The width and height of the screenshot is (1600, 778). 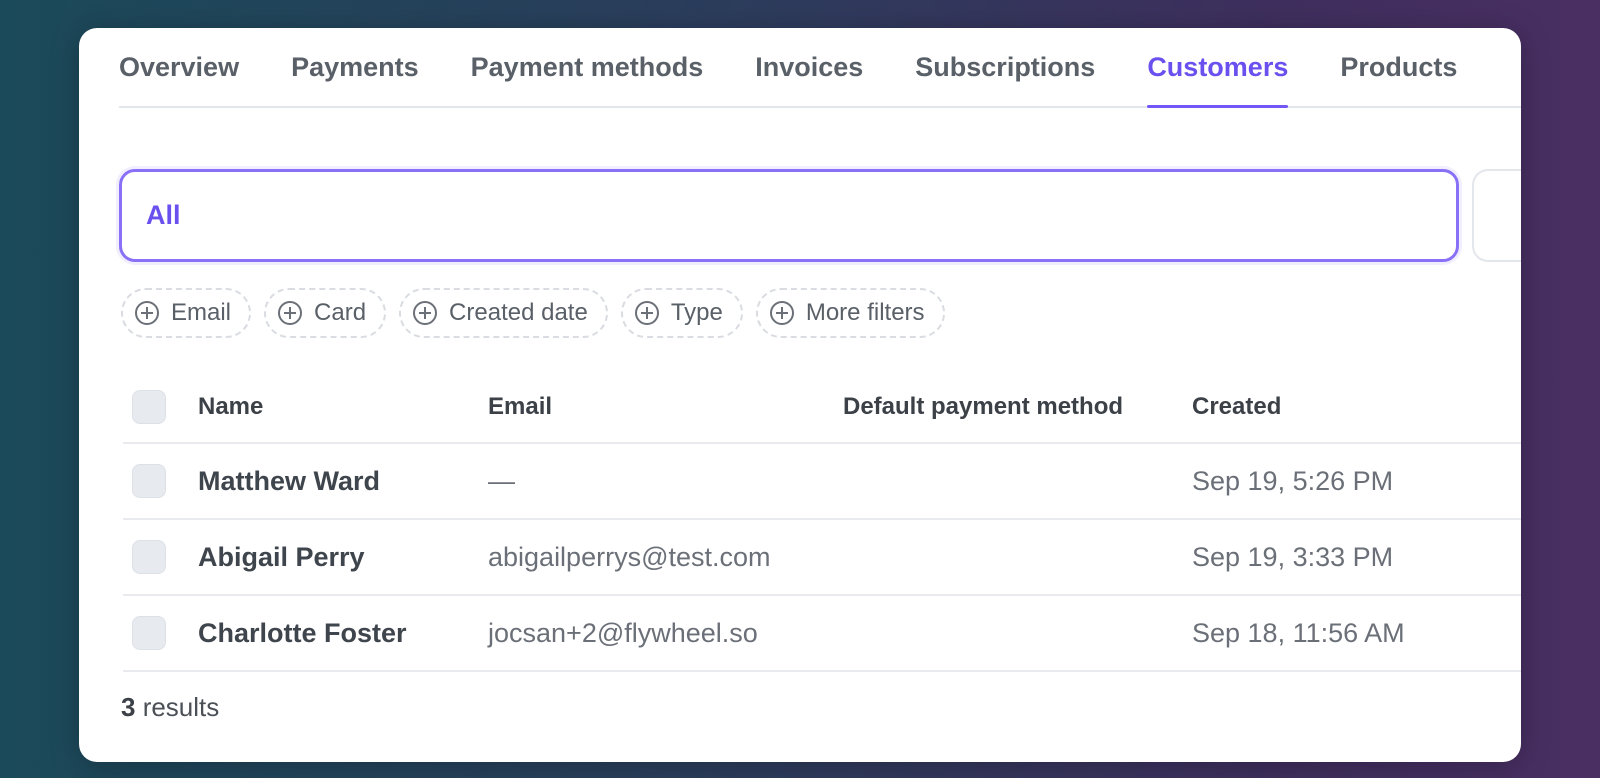 I want to click on select-all-checkbox, so click(x=149, y=407).